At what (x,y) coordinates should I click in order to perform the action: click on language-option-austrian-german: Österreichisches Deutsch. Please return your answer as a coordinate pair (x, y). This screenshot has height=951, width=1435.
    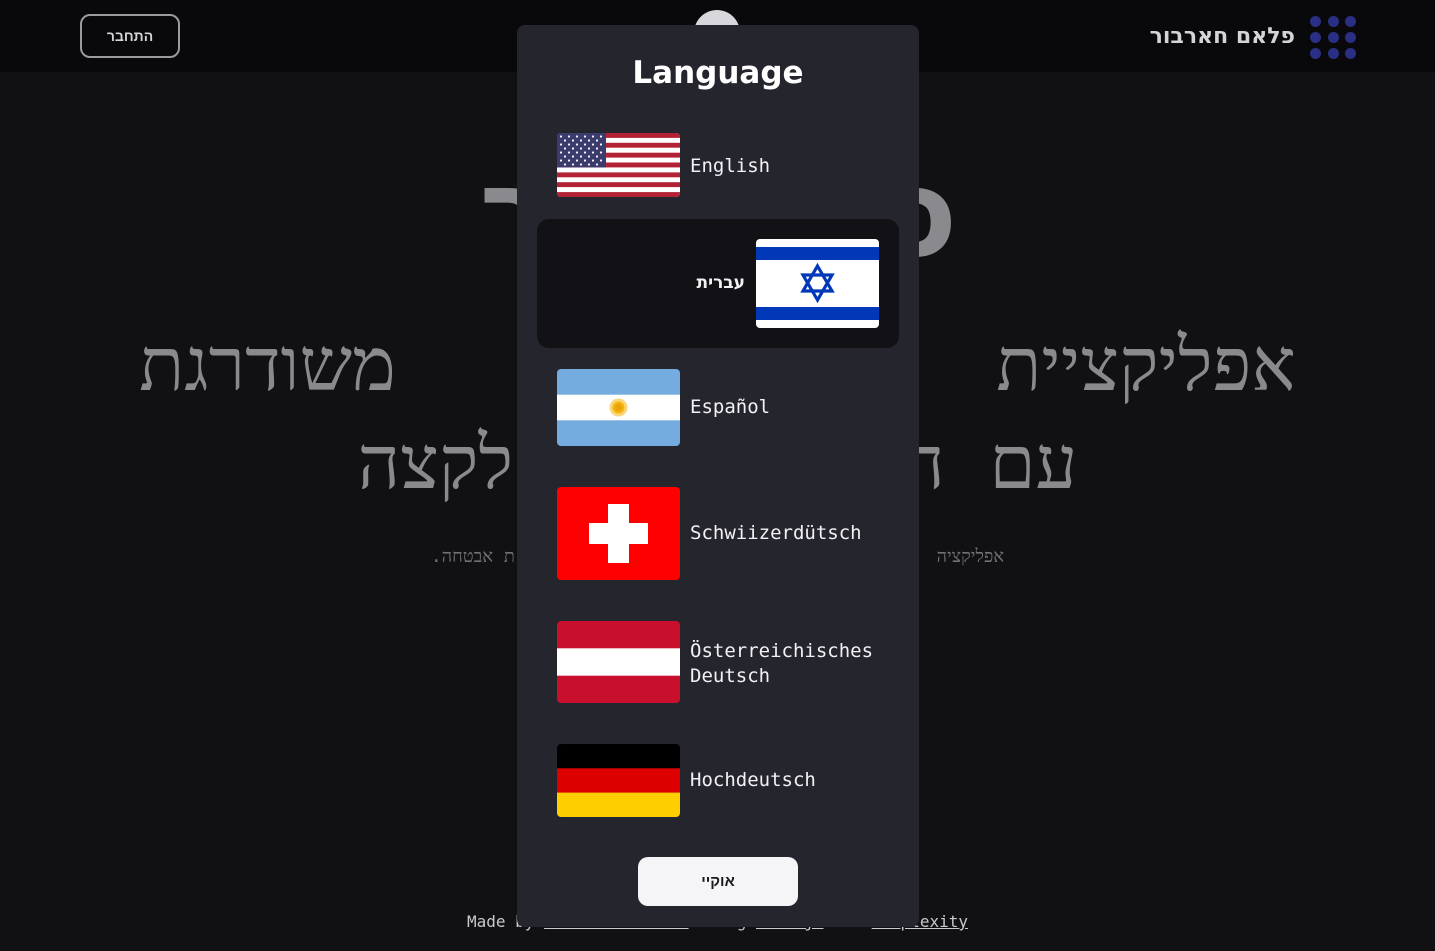
    Looking at the image, I should click on (718, 662).